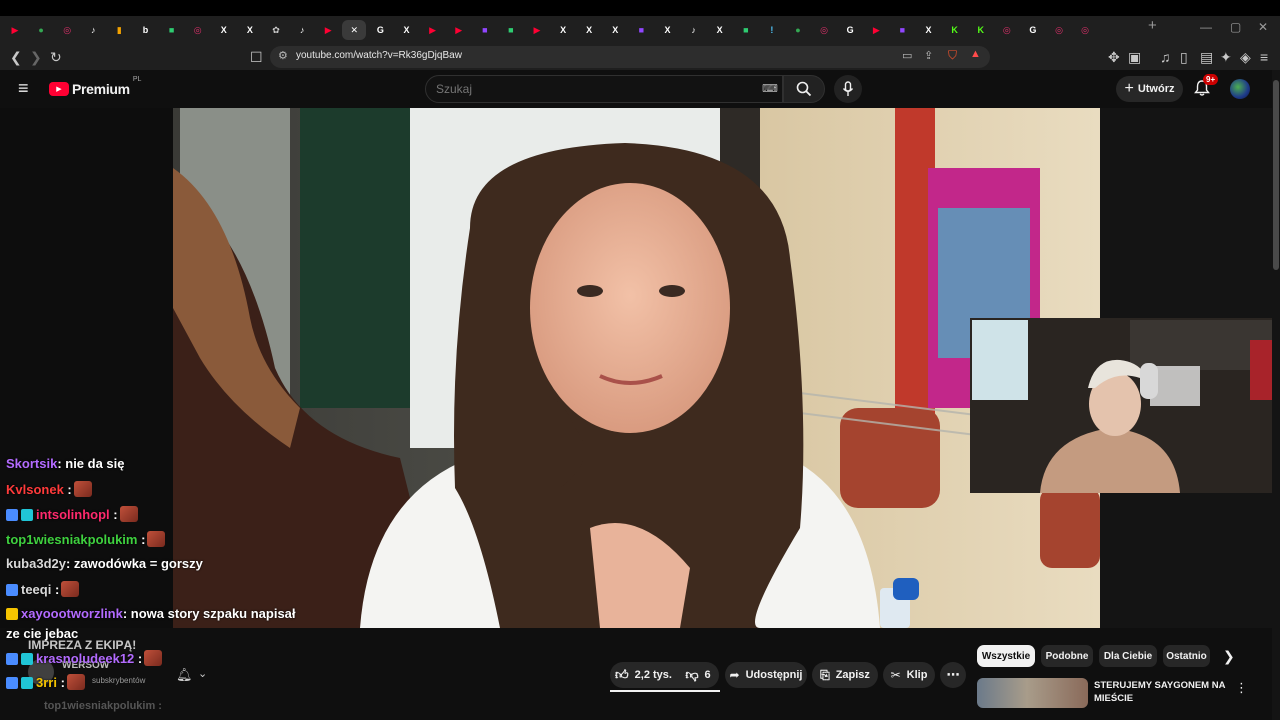 This screenshot has height=720, width=1280. I want to click on browser-tab: ✿, so click(276, 30).